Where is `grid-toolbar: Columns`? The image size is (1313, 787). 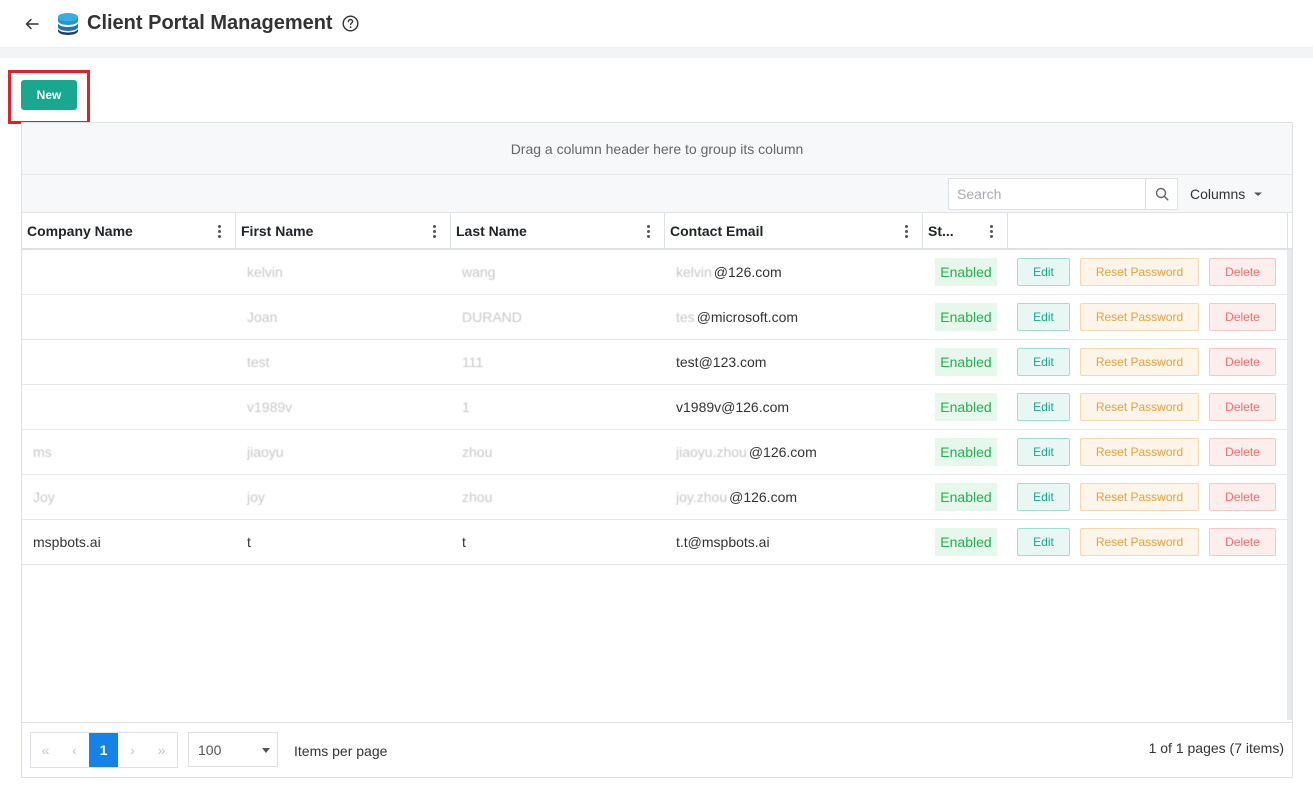
grid-toolbar: Columns is located at coordinates (657, 194).